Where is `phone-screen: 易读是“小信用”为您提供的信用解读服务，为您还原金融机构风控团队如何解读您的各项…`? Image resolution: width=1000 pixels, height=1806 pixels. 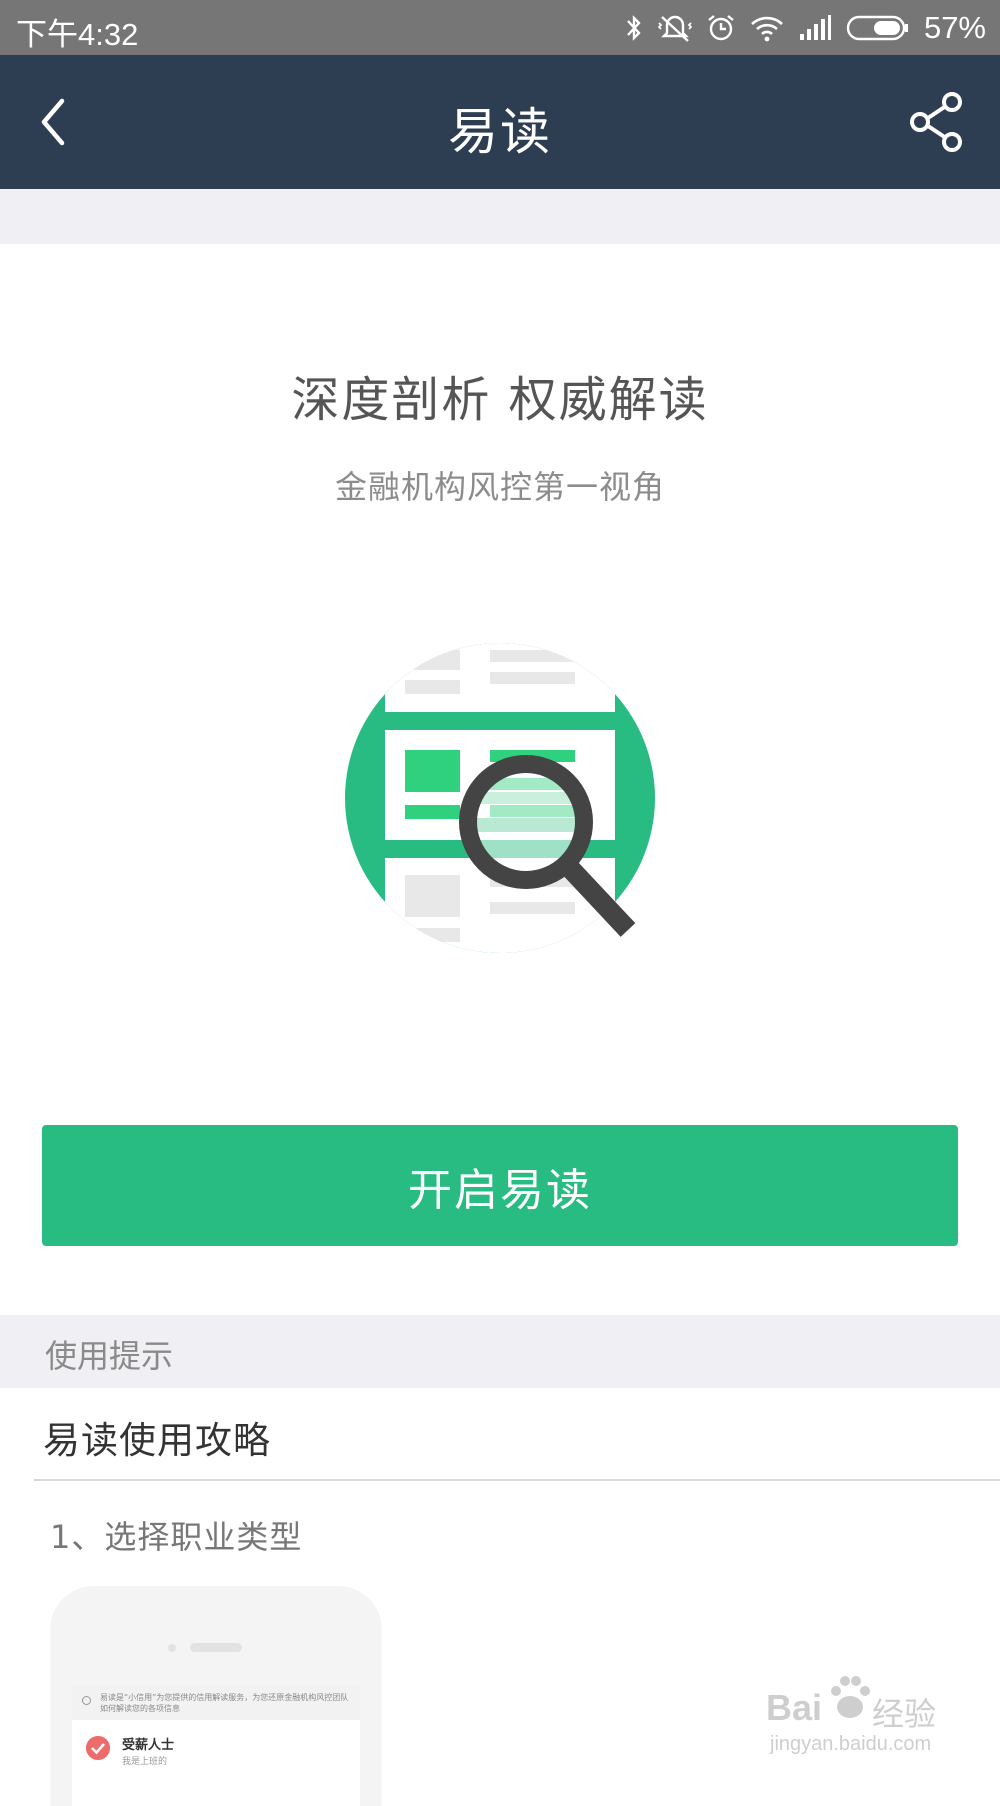
phone-screen: 易读是“小信用”为您提供的信用解读服务，为您还原金融机构风控团队如何解读您的各项… is located at coordinates (216, 1746).